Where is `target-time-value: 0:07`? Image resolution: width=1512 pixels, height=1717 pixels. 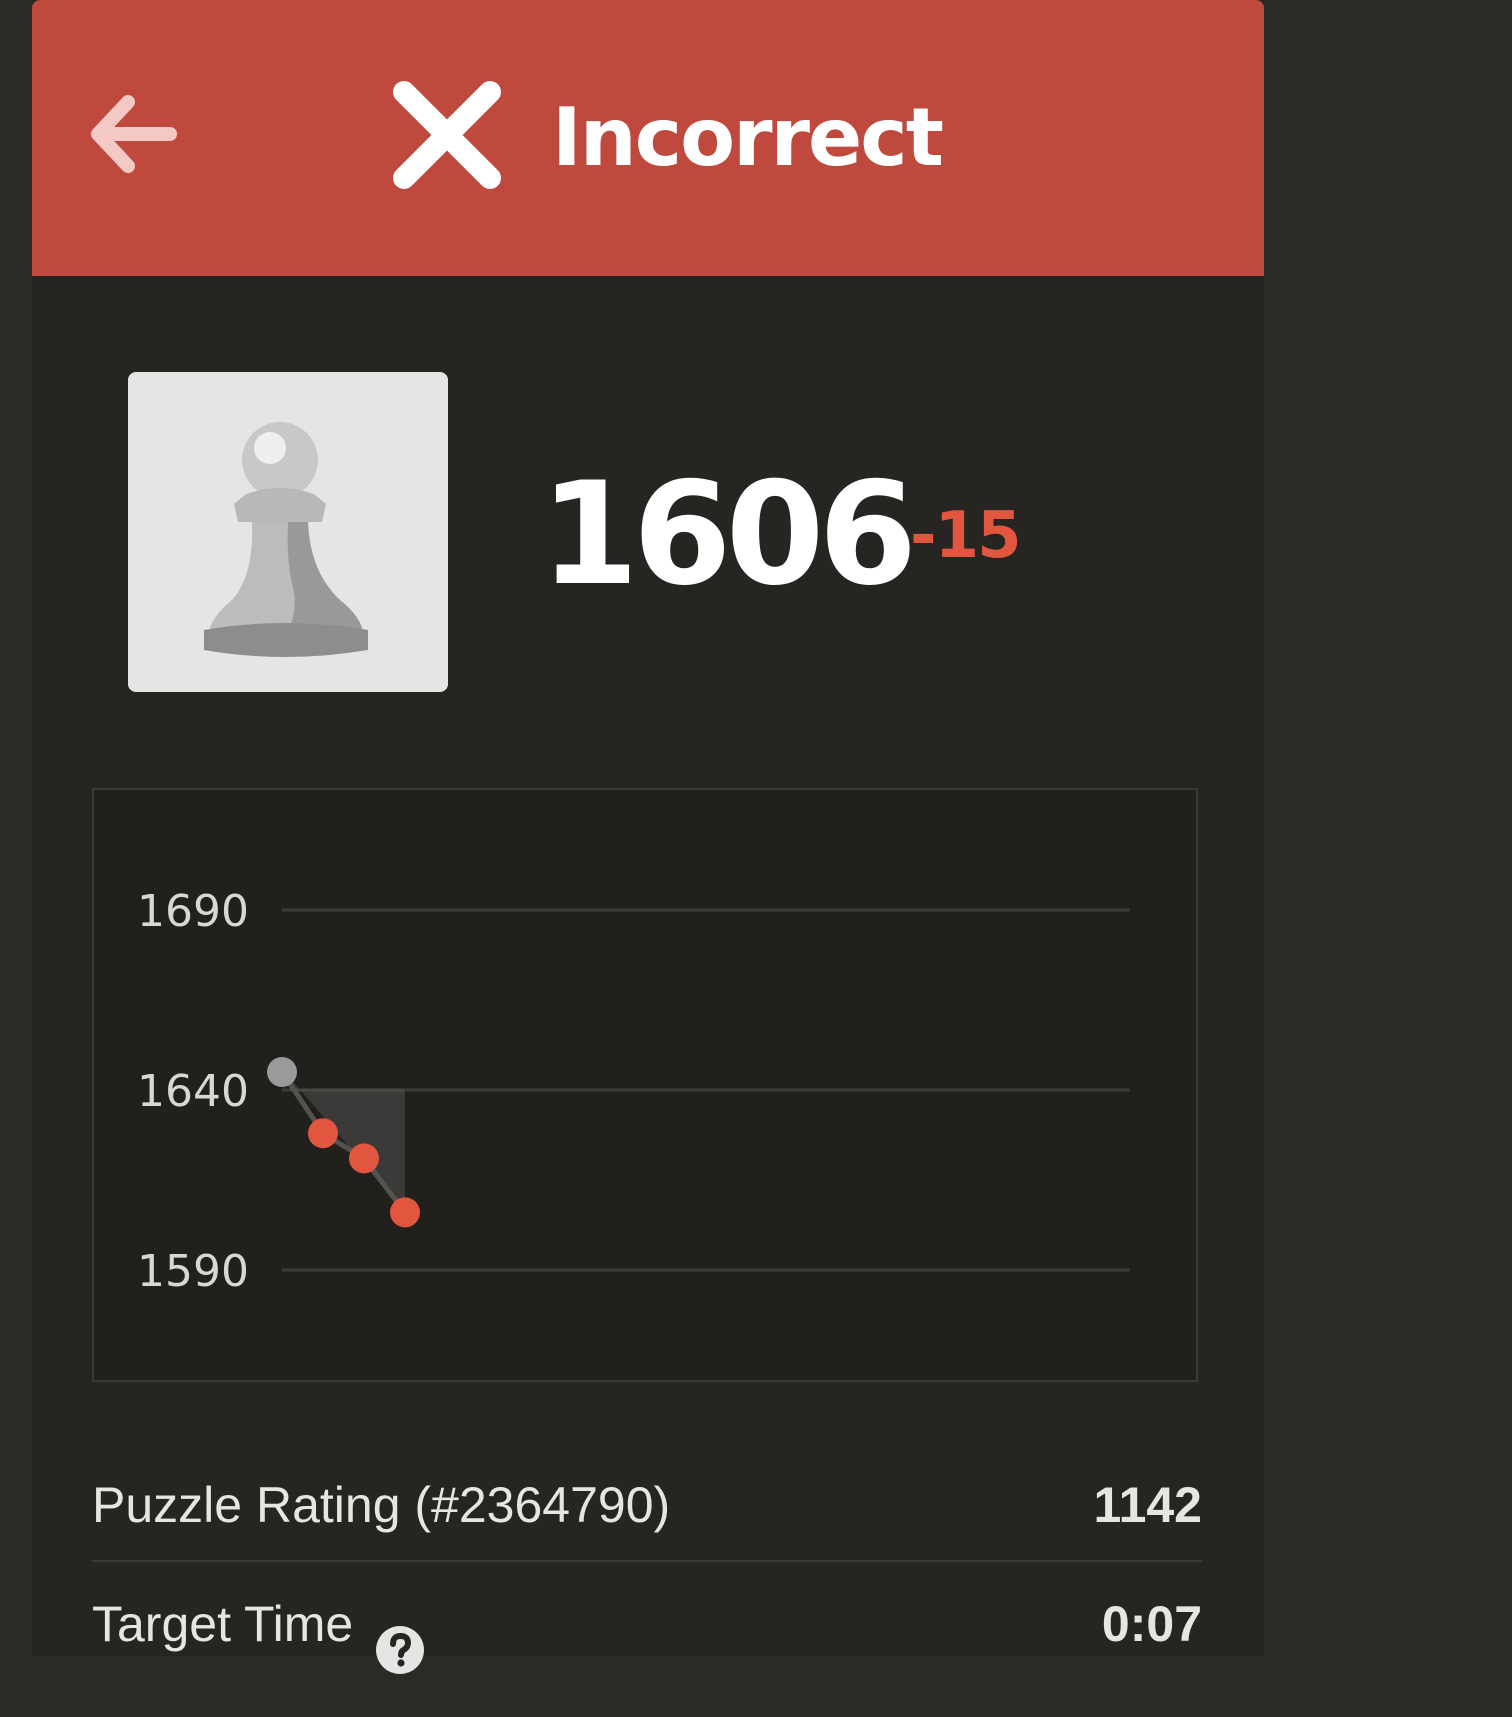 target-time-value: 0:07 is located at coordinates (1151, 1624).